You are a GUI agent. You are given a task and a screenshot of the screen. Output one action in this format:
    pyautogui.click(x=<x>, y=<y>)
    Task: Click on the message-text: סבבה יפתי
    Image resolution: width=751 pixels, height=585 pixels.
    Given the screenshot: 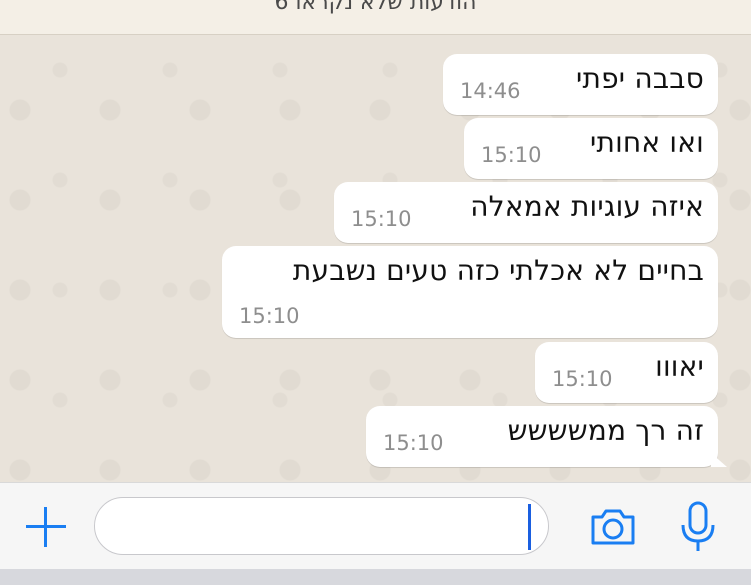 What is the action you would take?
    pyautogui.click(x=640, y=78)
    